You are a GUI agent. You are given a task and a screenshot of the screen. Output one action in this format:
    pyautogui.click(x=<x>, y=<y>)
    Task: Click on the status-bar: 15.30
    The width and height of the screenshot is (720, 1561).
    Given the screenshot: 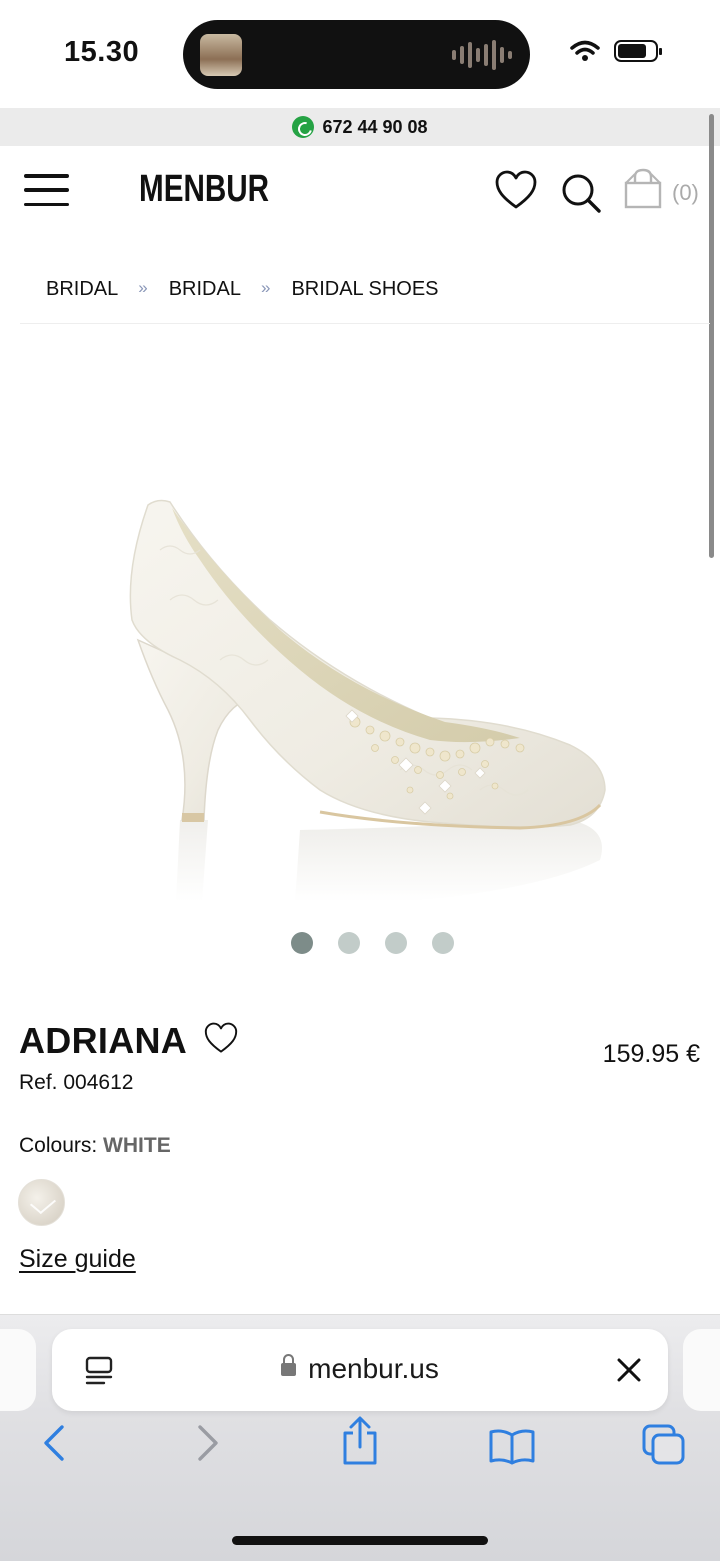 What is the action you would take?
    pyautogui.click(x=360, y=54)
    